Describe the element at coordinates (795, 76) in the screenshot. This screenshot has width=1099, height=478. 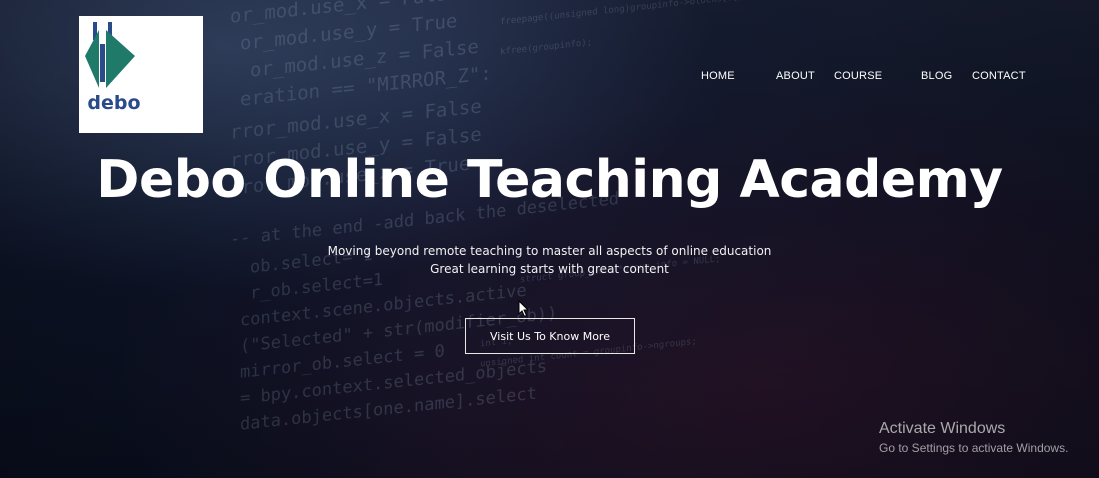
I see `nav-about: ABOUT` at that location.